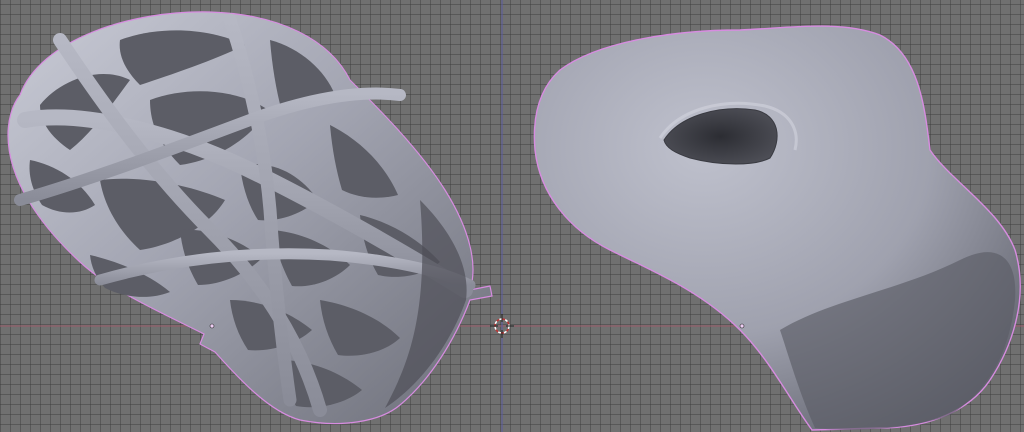 The image size is (1024, 432). What do you see at coordinates (212, 326) in the screenshot?
I see `cage-origin-dot` at bounding box center [212, 326].